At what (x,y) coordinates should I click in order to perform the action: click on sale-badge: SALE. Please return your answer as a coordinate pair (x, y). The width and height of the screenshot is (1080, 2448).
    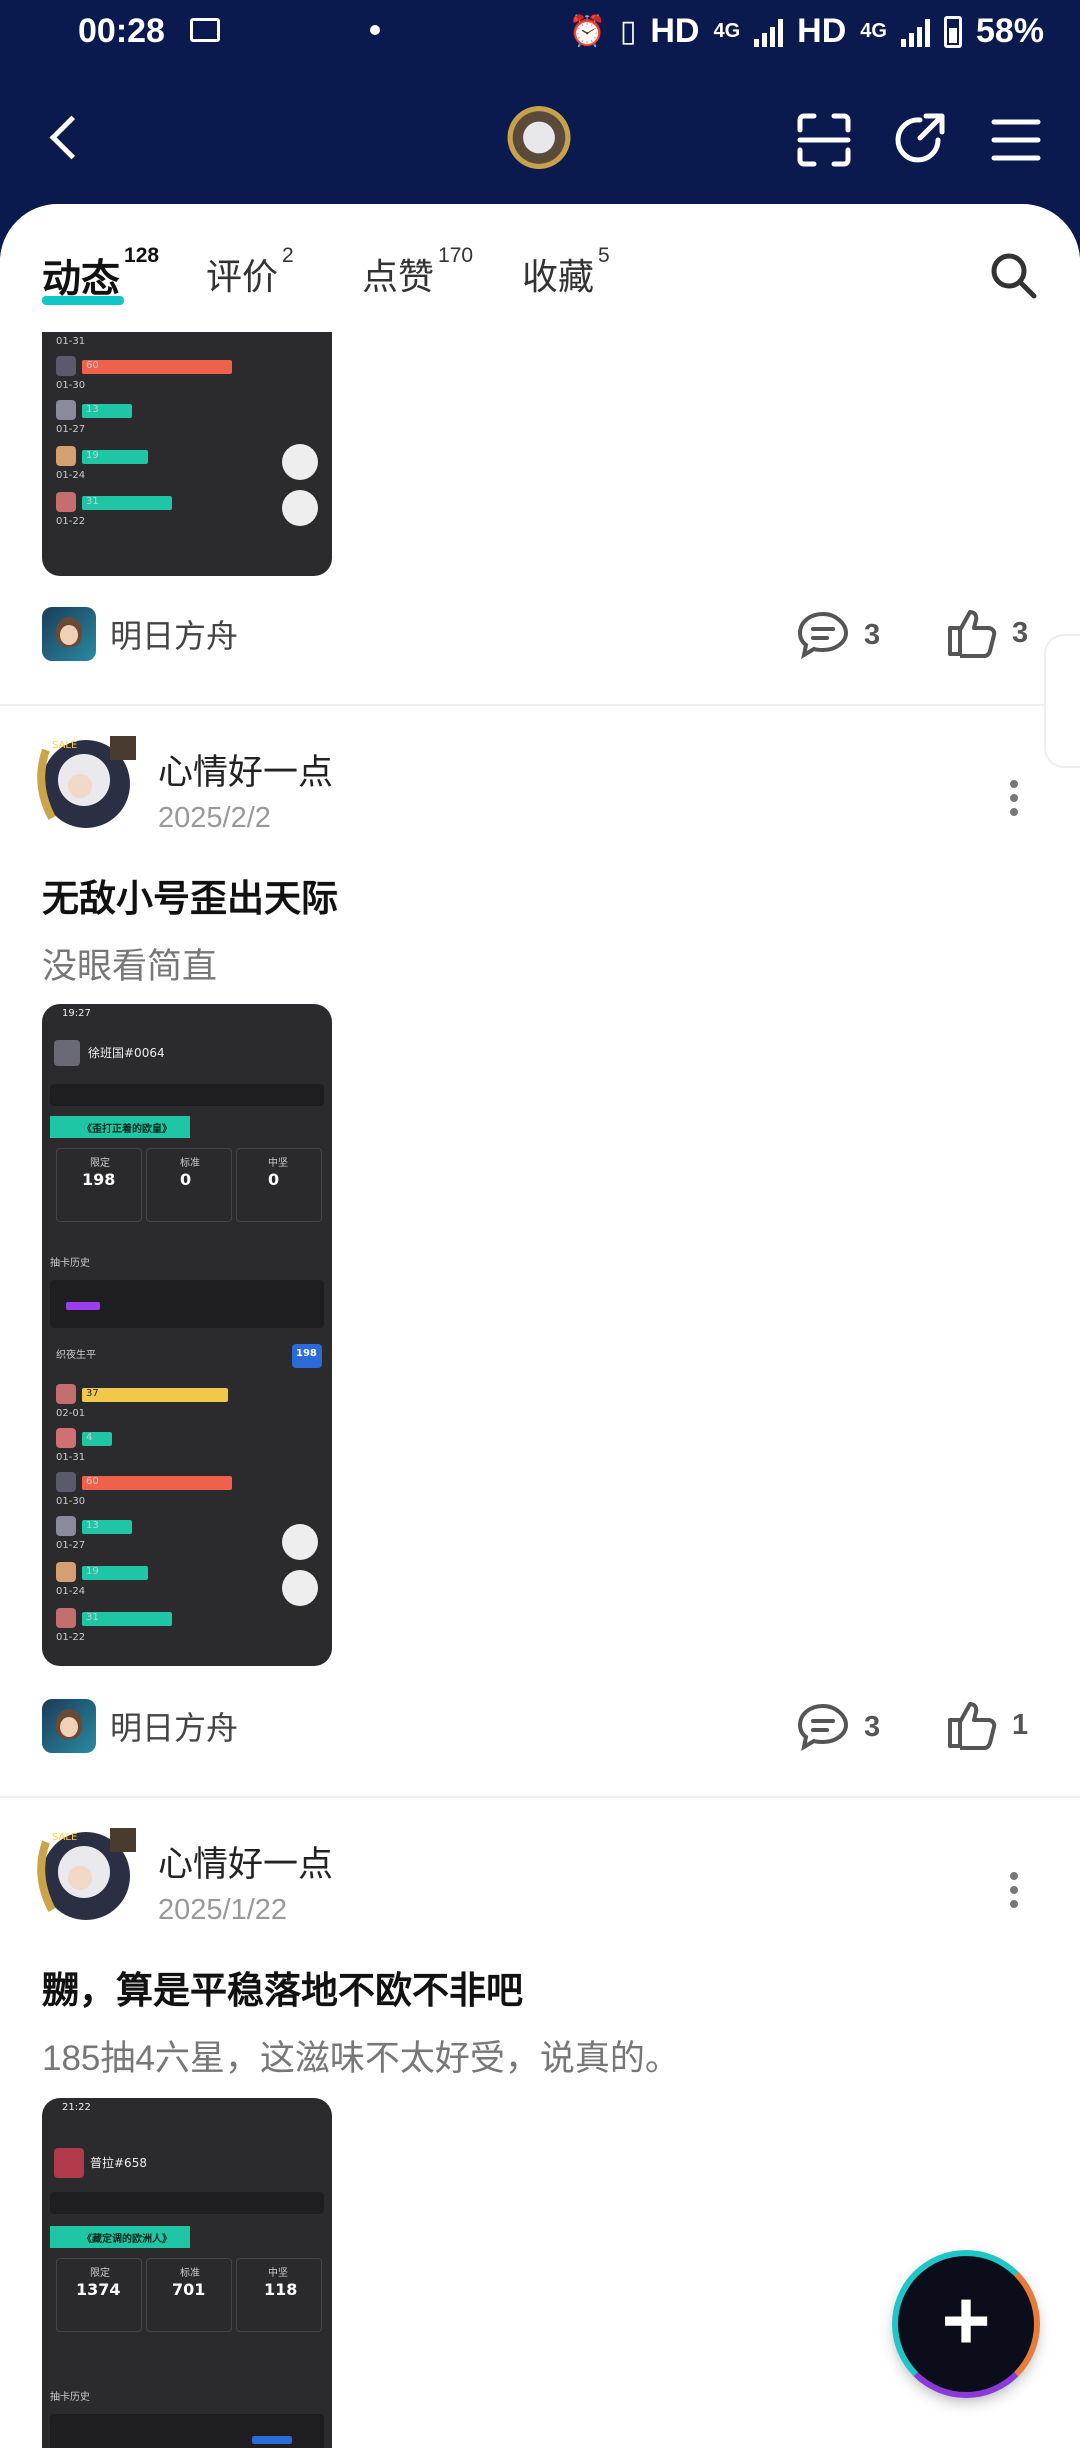
    Looking at the image, I should click on (64, 745).